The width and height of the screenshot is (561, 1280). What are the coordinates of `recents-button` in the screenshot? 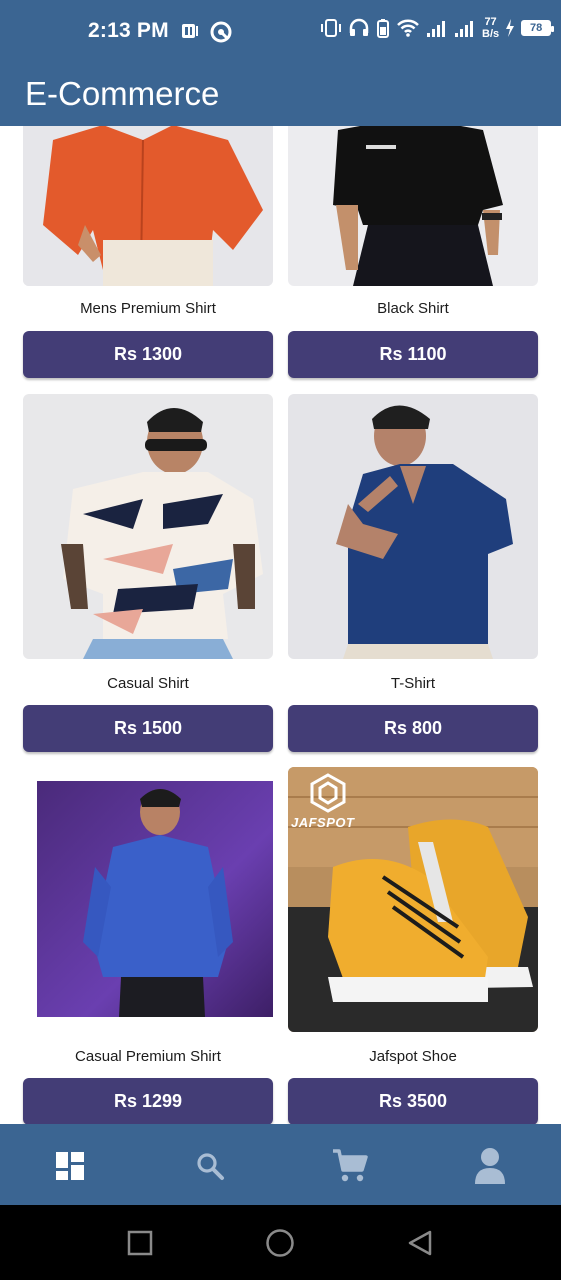 It's located at (140, 1243).